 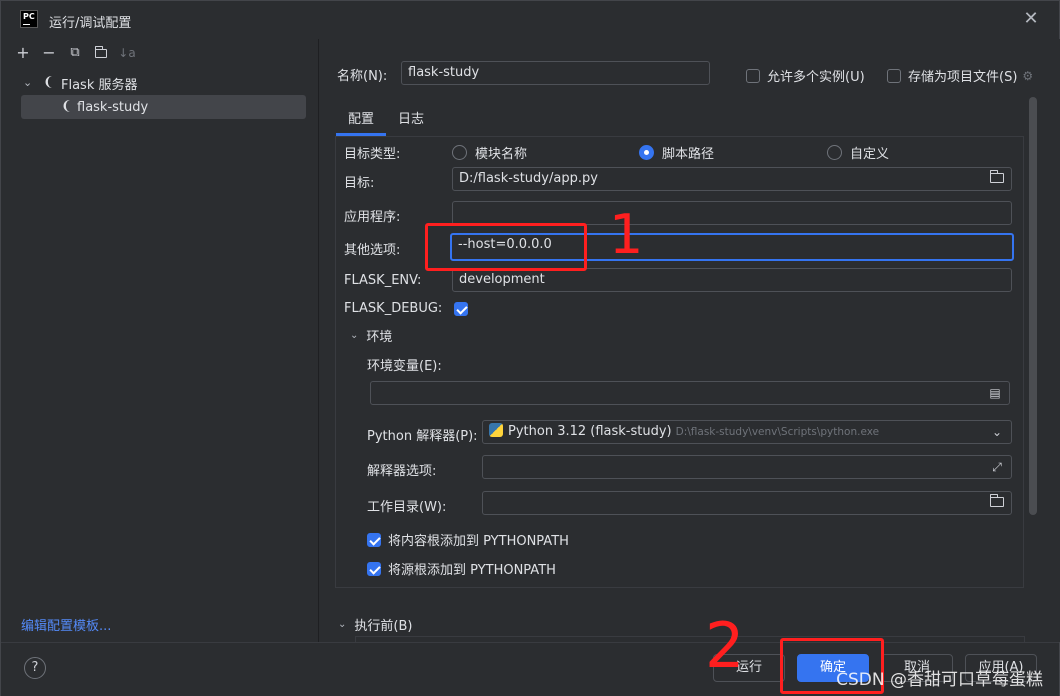 What do you see at coordinates (747, 467) in the screenshot?
I see `interp-opts-input: ⤢` at bounding box center [747, 467].